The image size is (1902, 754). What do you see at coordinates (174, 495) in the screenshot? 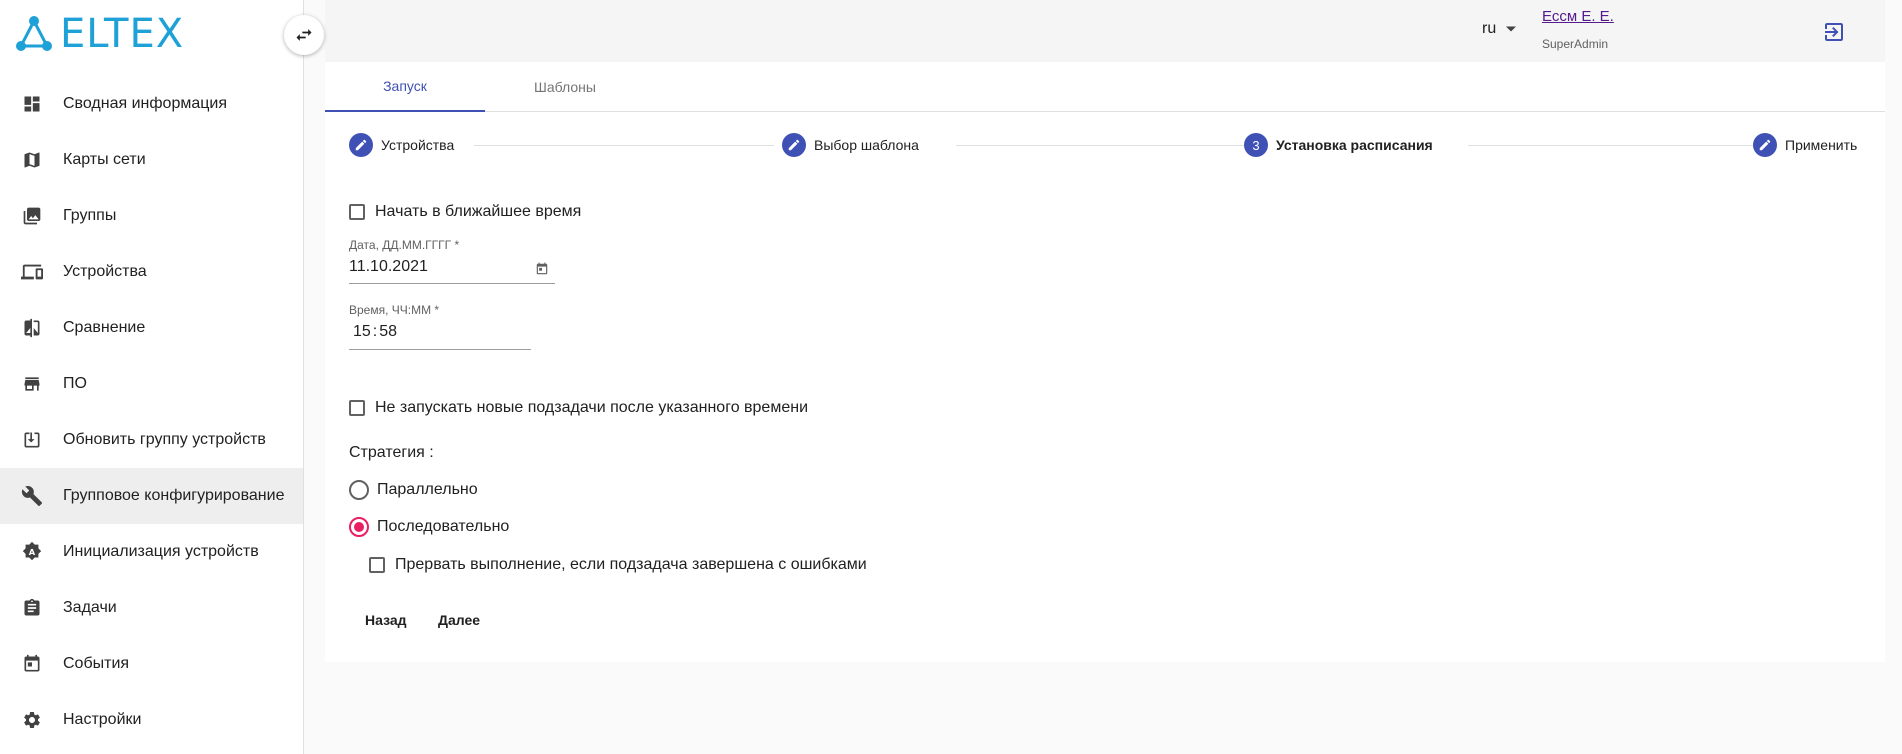
I see `sidebar-item-label: Групповое конфигурирование` at bounding box center [174, 495].